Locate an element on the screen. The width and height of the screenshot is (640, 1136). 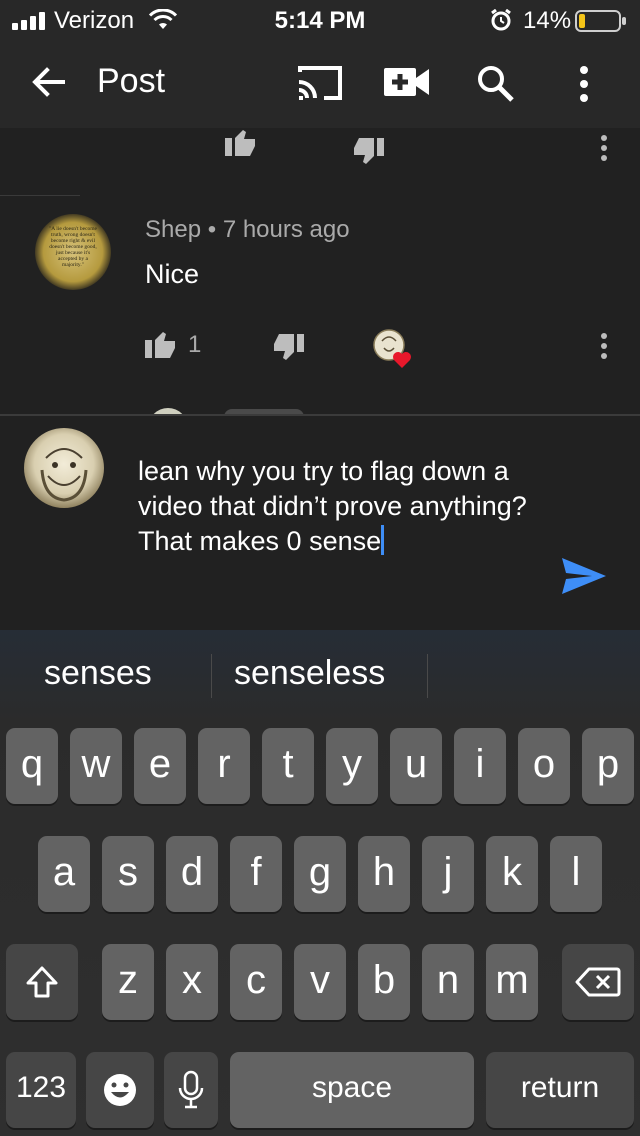
suggestion-bar: senses senseless is located at coordinates (320, 675).